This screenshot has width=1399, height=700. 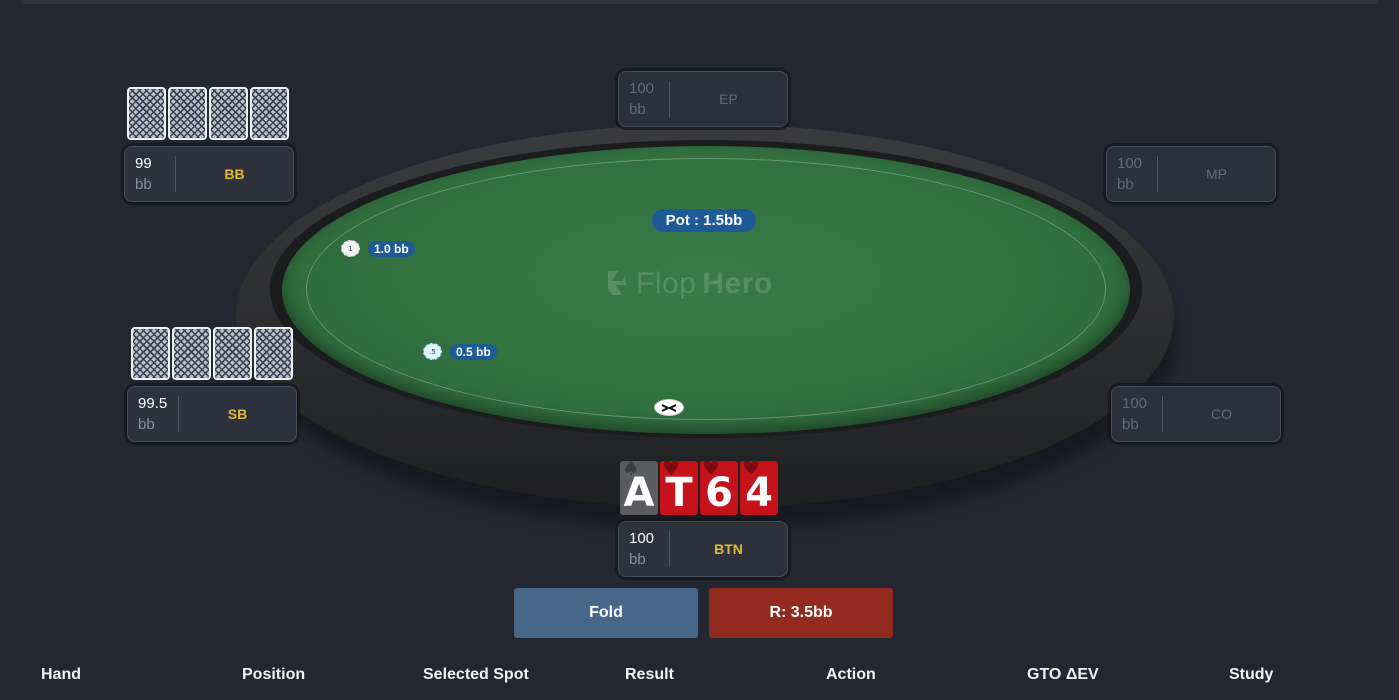 What do you see at coordinates (666, 283) in the screenshot?
I see `logo-word-flop: Flop` at bounding box center [666, 283].